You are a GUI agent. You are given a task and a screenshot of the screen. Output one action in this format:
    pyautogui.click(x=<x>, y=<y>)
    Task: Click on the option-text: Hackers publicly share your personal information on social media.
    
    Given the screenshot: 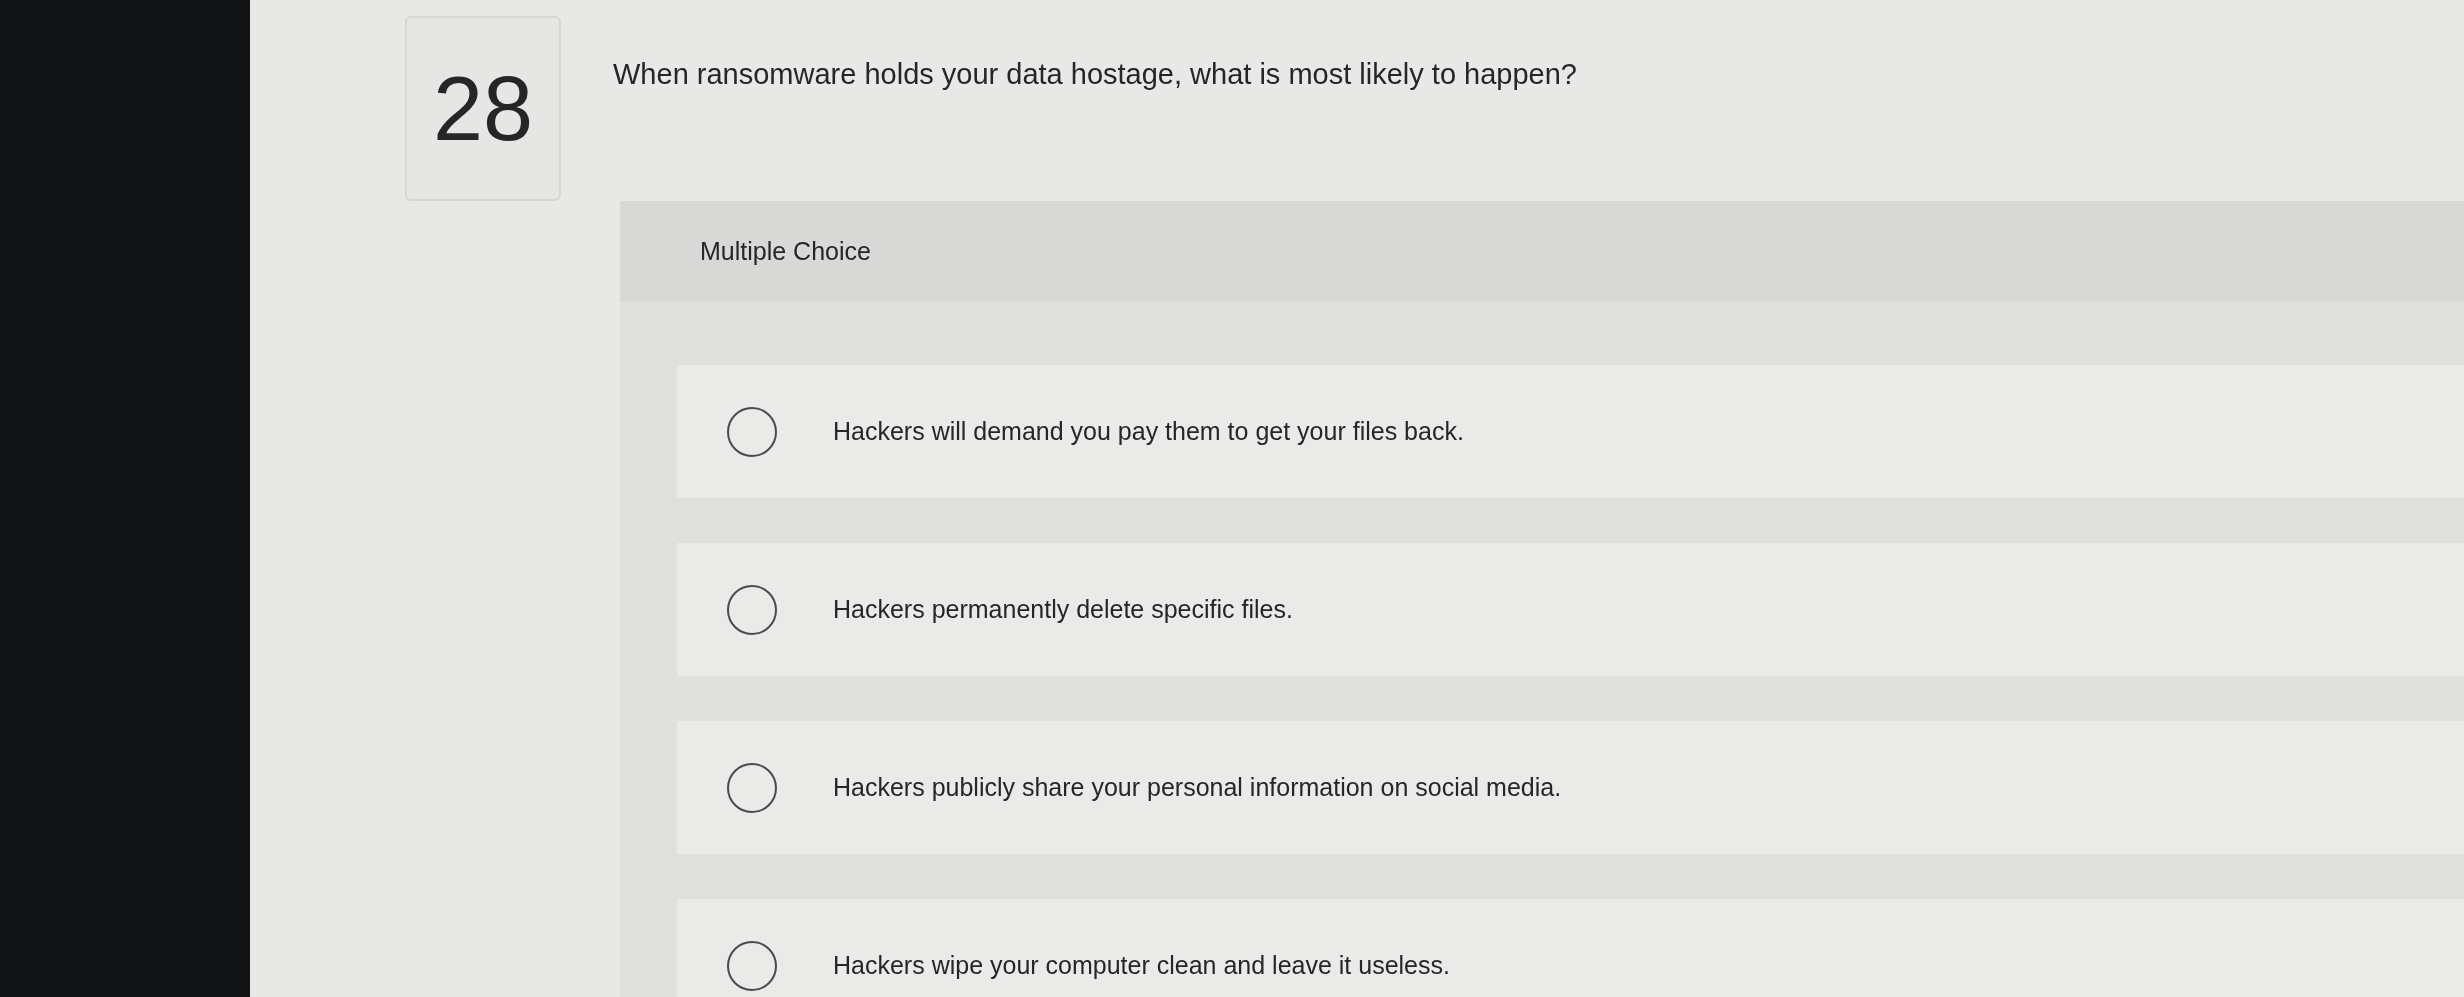 What is the action you would take?
    pyautogui.click(x=1197, y=787)
    